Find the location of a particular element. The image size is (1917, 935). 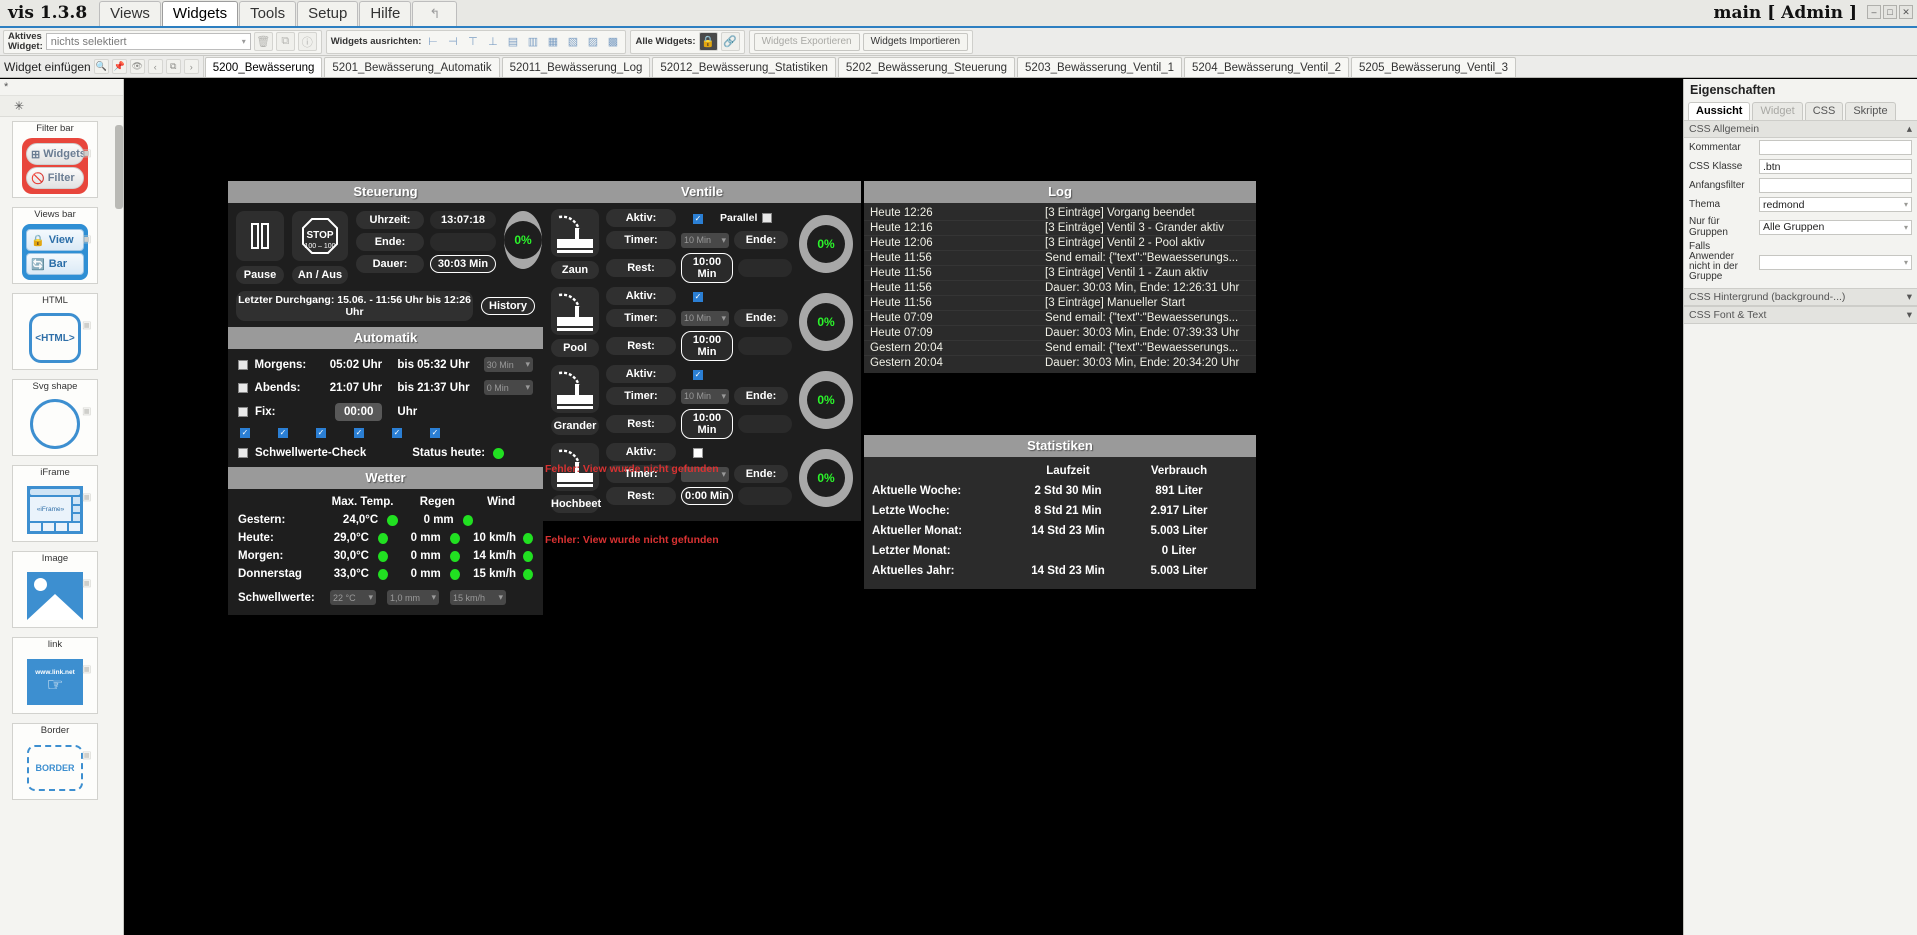

active-widget-select: nichts selektiert ▾ is located at coordinates (148, 41).